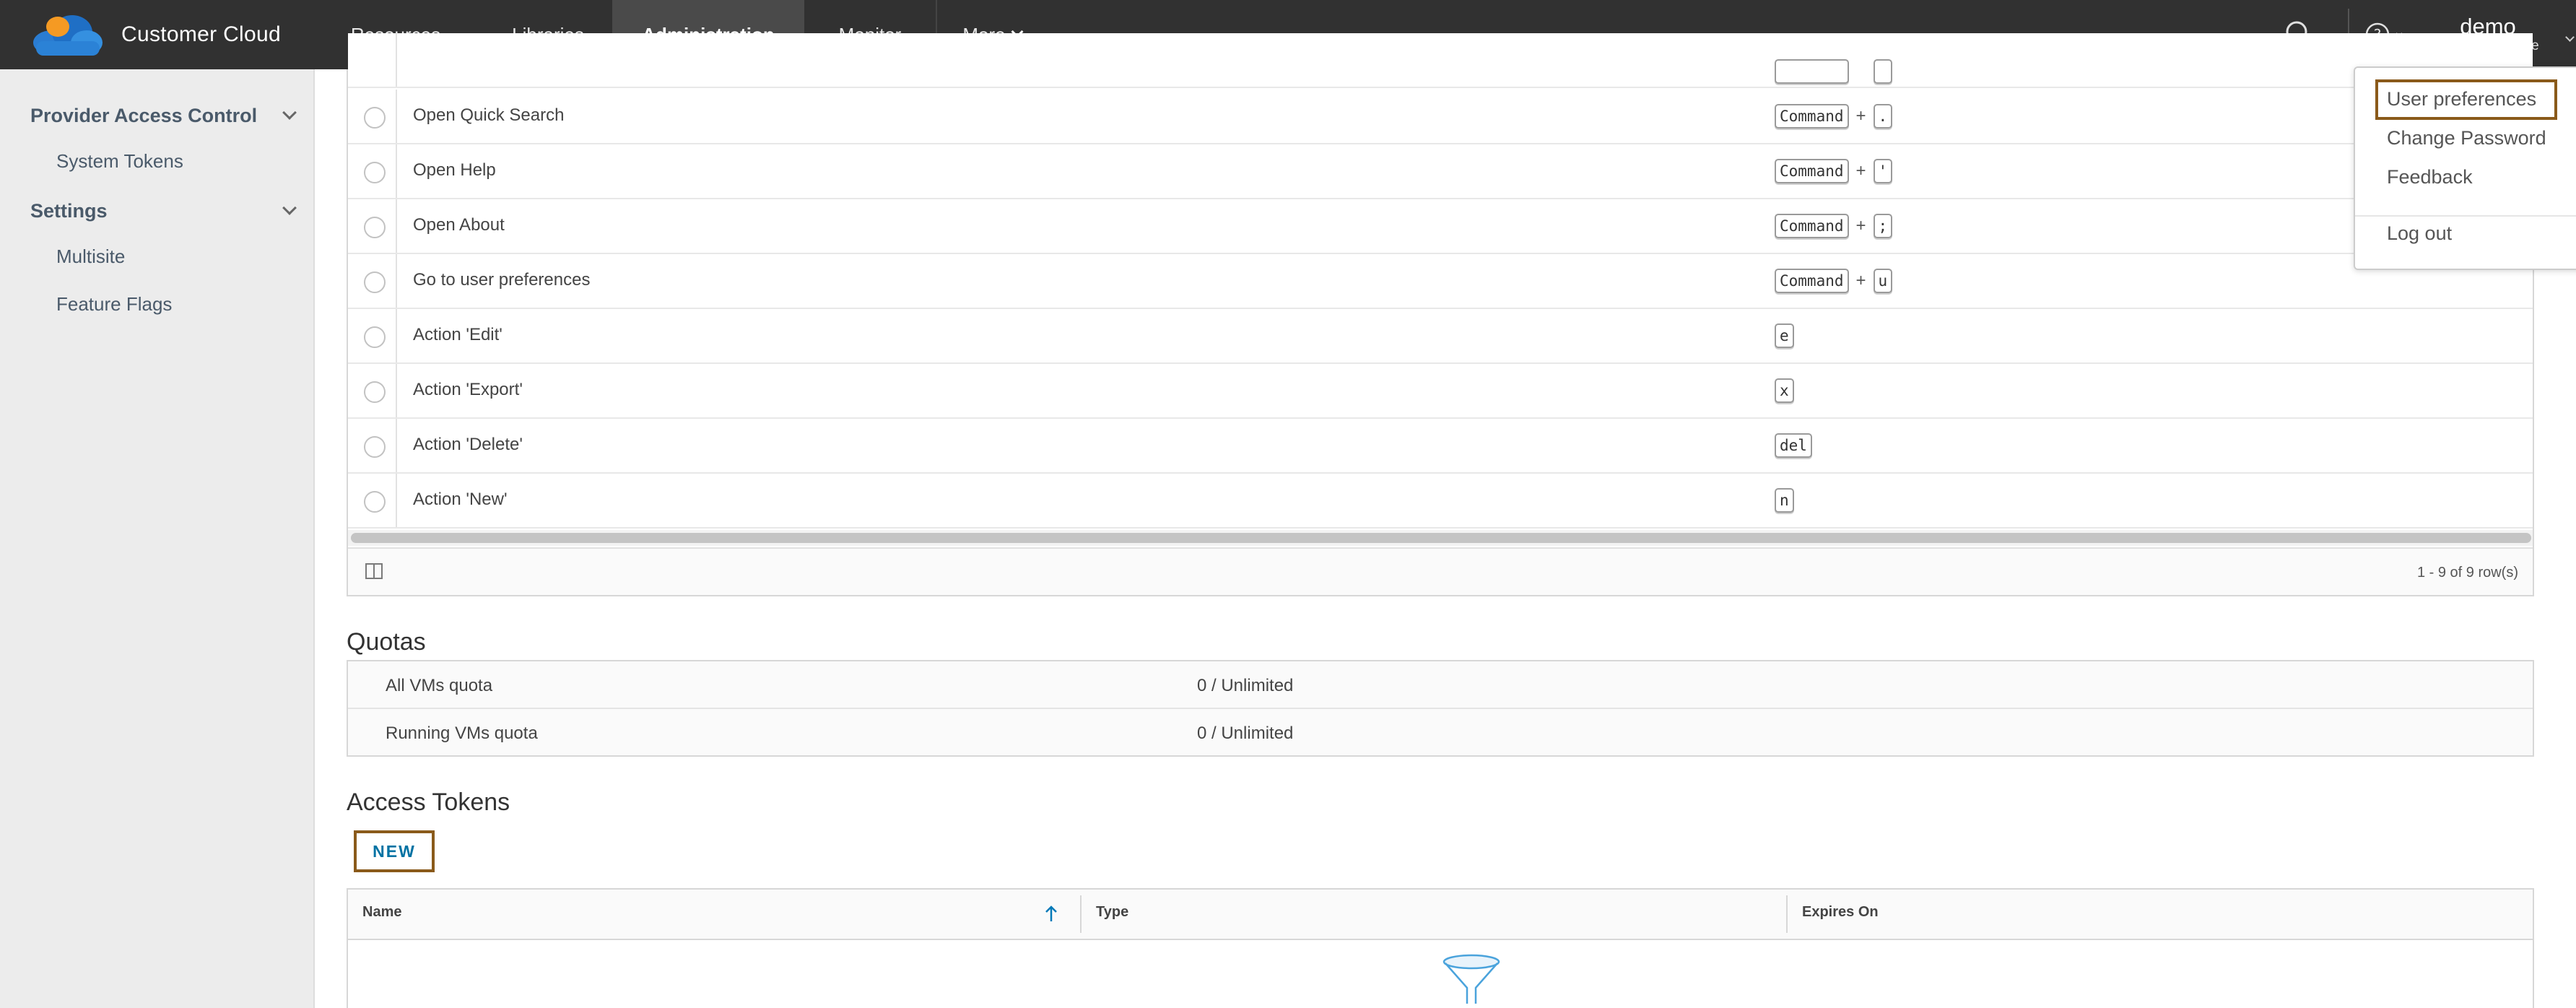 The height and width of the screenshot is (1008, 2576). I want to click on row-action-label: Open Quick Search, so click(489, 115).